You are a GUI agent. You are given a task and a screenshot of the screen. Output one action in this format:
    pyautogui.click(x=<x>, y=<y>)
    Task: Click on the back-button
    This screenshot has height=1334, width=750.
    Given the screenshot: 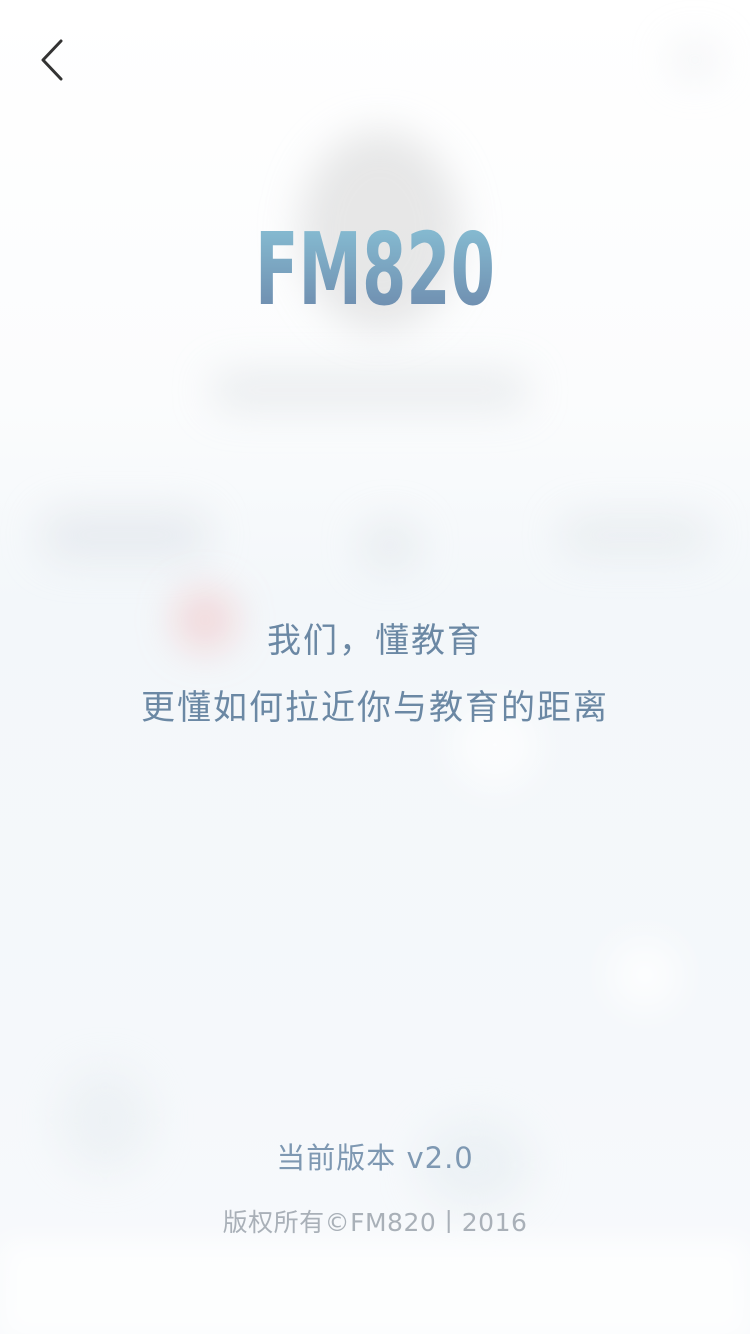 What is the action you would take?
    pyautogui.click(x=52, y=60)
    